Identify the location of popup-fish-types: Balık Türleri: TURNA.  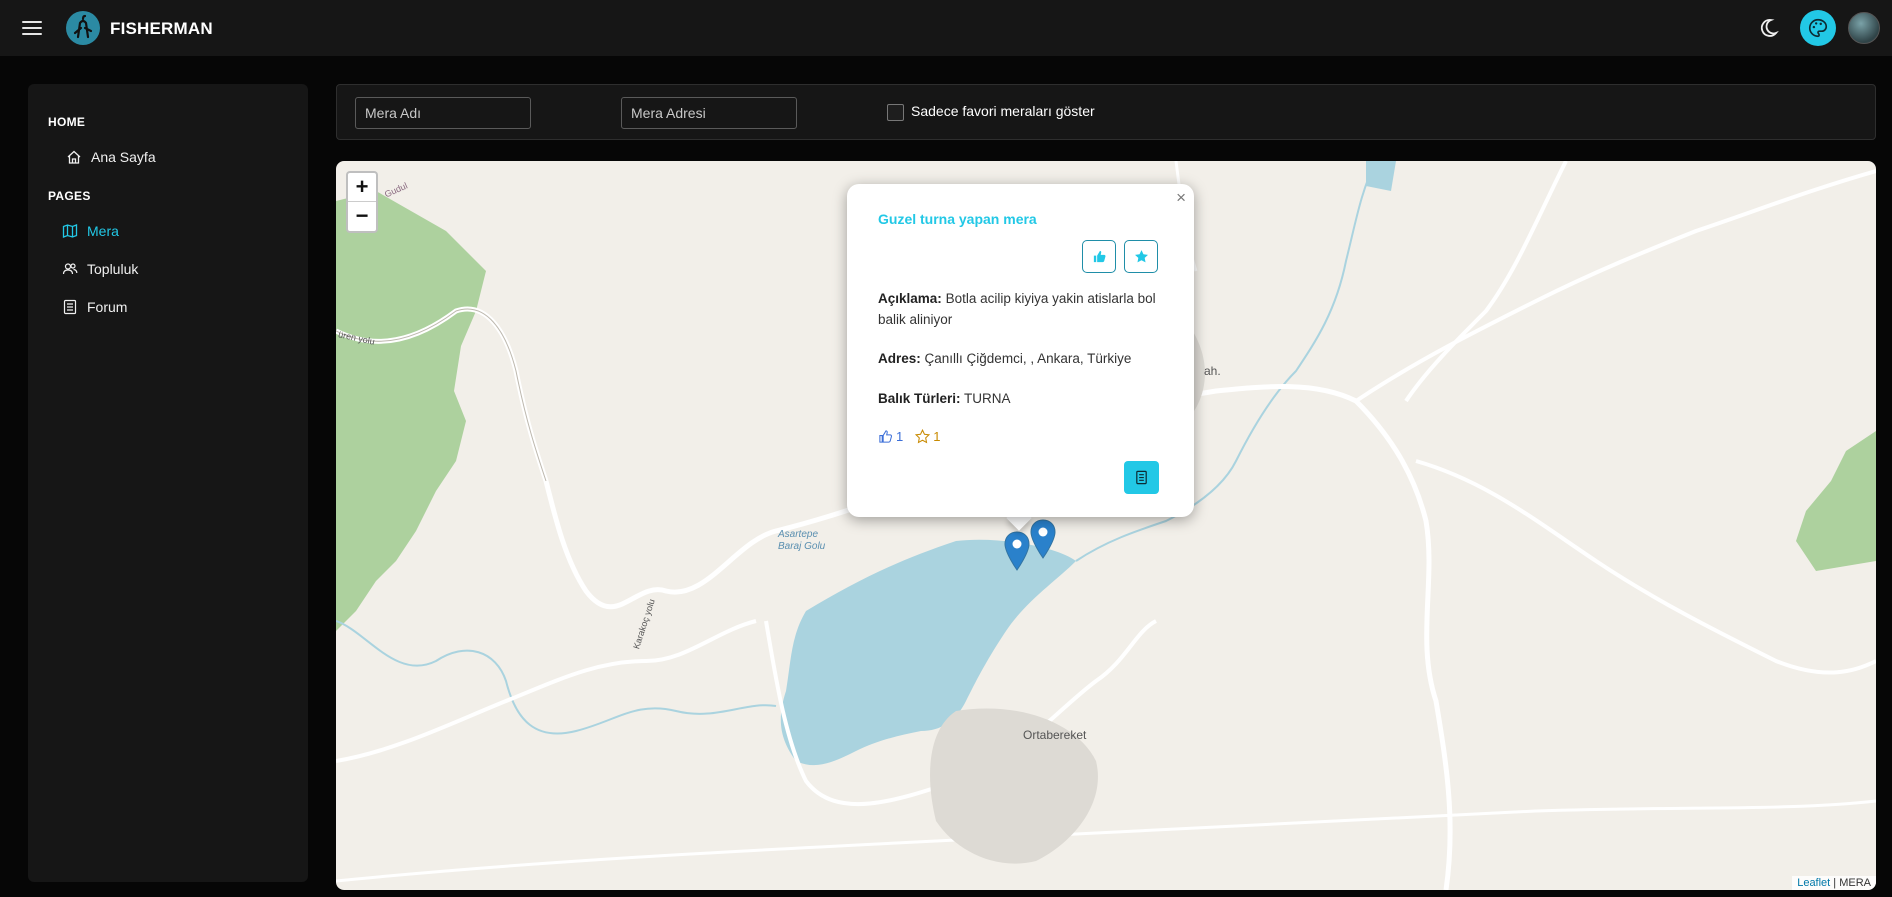
(1023, 398).